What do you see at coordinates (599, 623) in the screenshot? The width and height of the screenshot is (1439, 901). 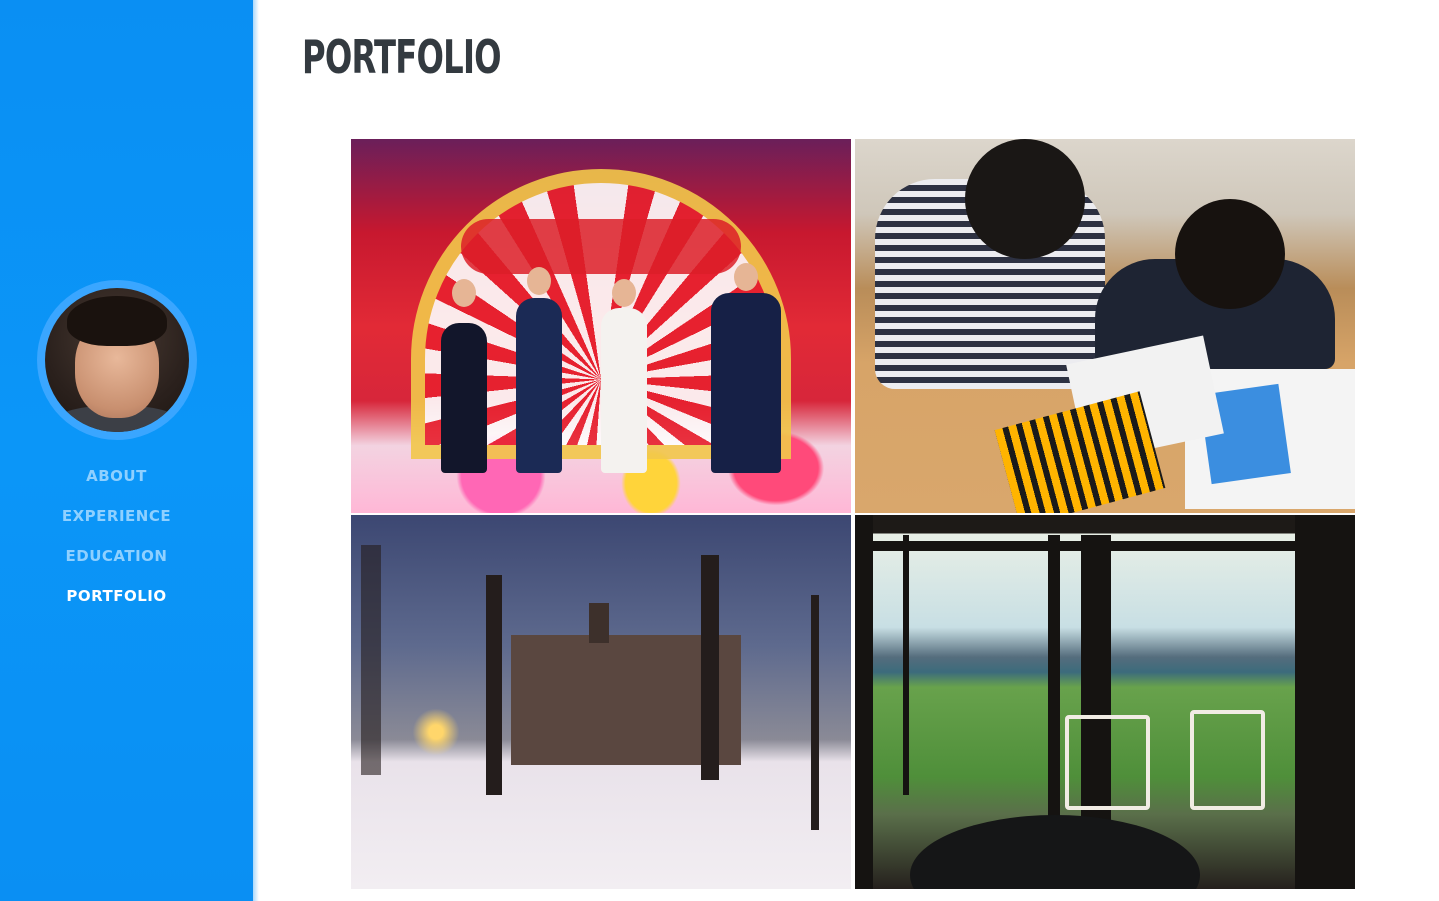 I see `building-tower` at bounding box center [599, 623].